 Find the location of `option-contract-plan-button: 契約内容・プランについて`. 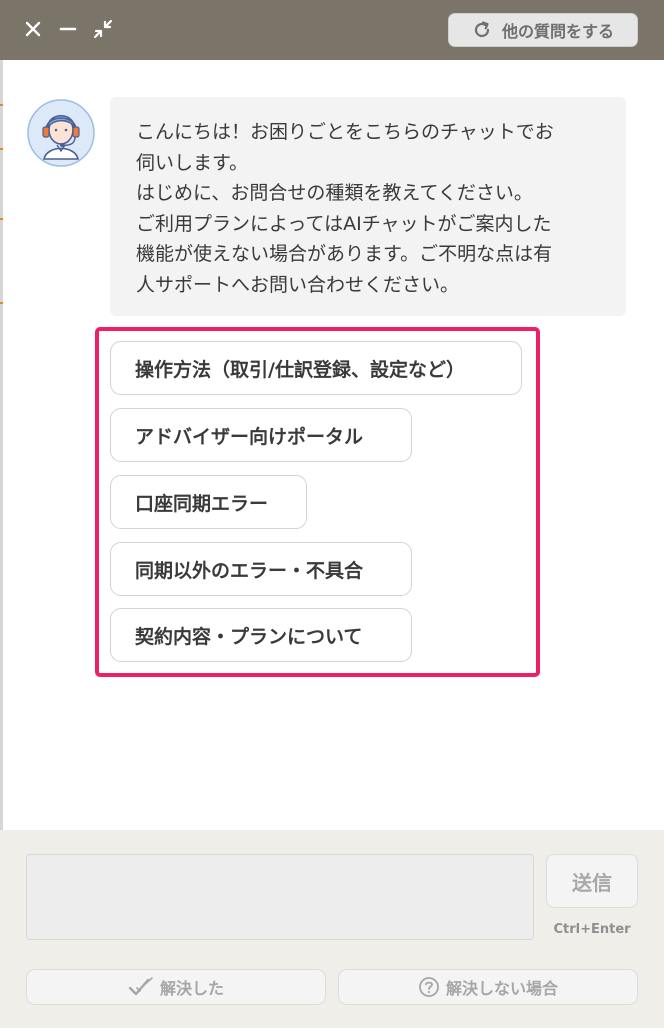

option-contract-plan-button: 契約内容・プランについて is located at coordinates (261, 635).